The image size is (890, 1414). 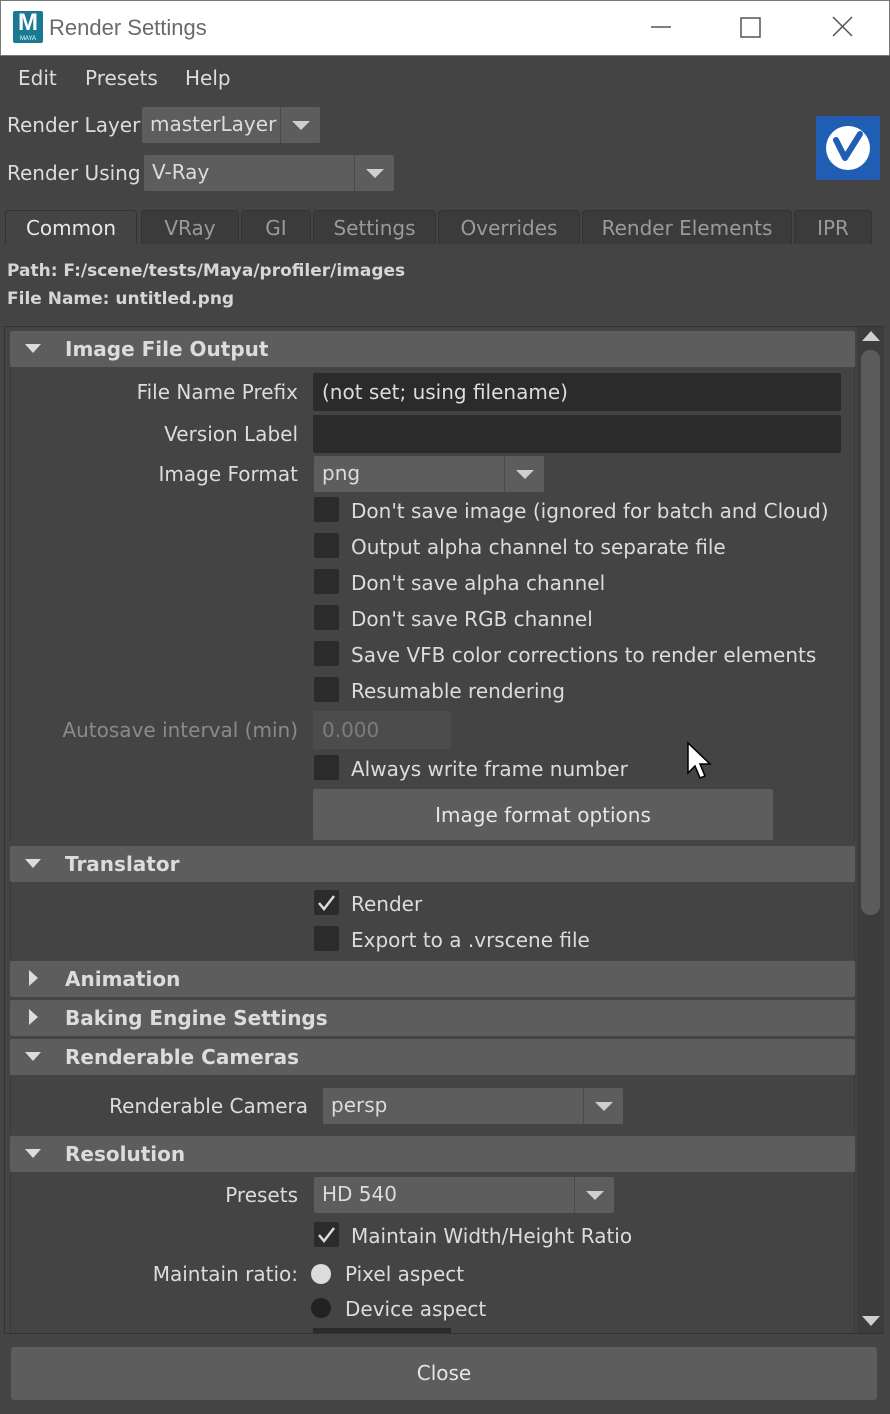 I want to click on section-animation: Animation, so click(x=432, y=979).